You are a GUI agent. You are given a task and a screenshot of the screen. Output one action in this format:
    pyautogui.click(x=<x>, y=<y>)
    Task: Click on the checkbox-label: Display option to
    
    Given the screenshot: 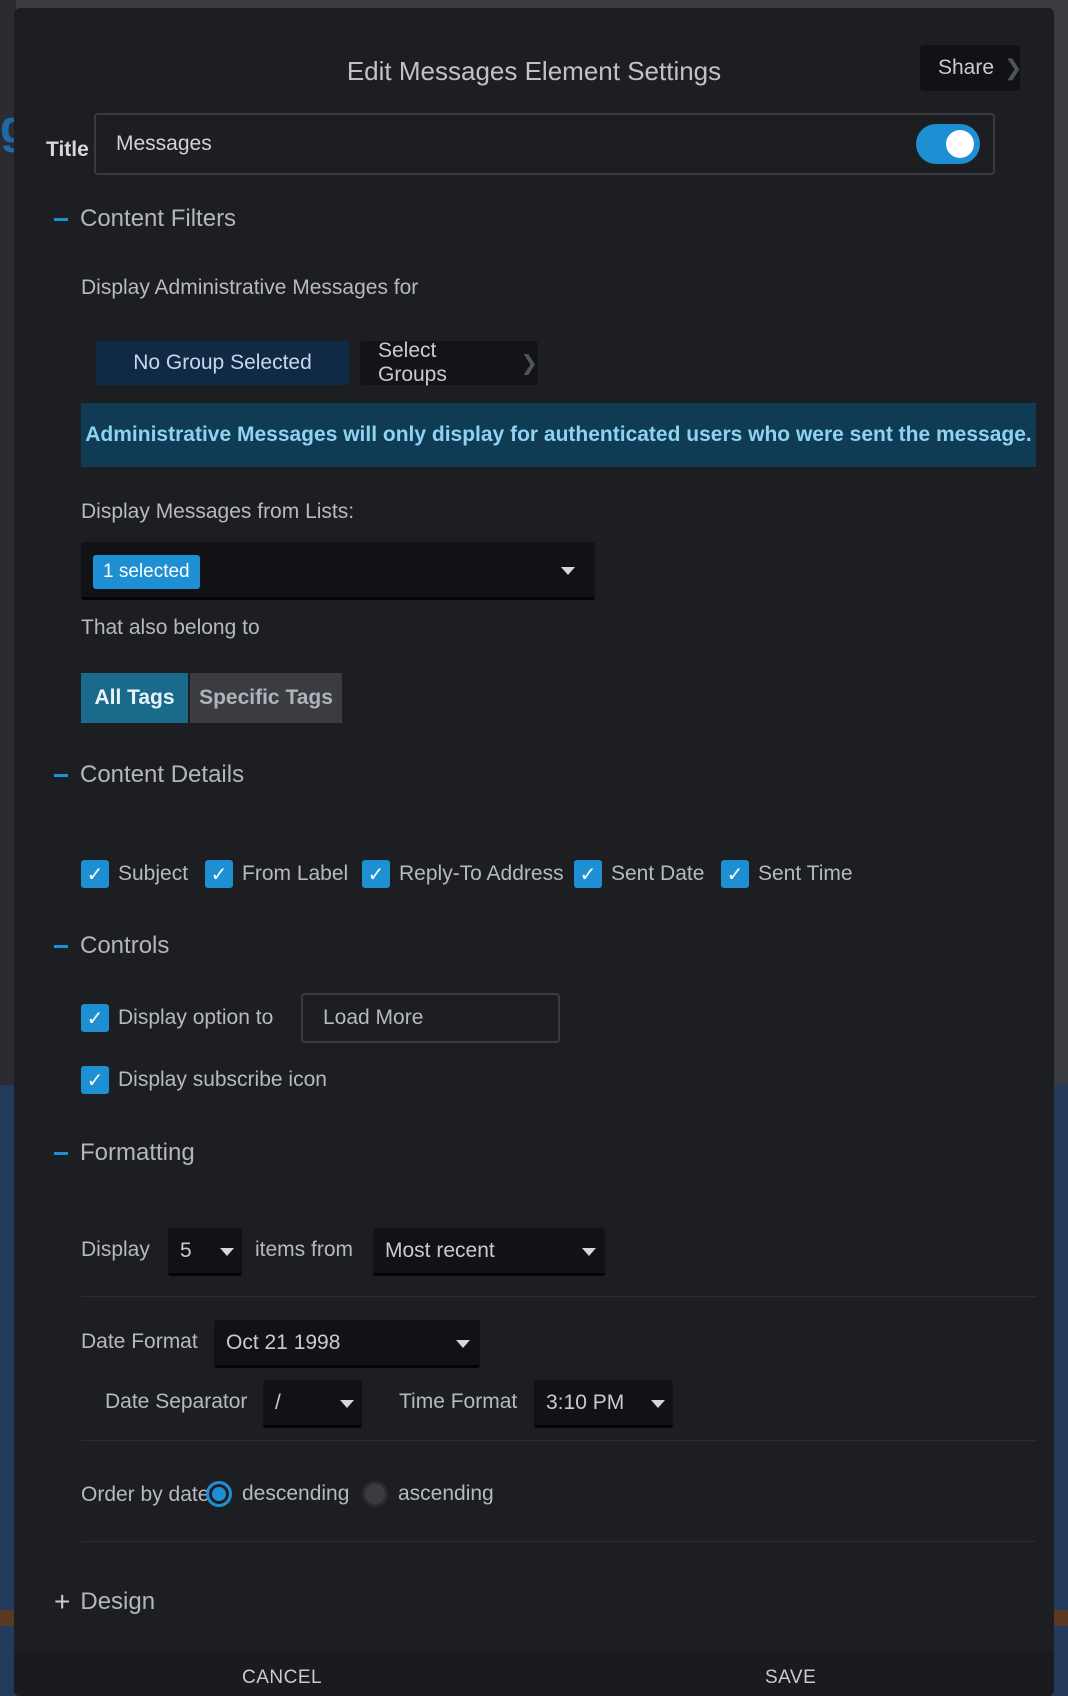 What is the action you would take?
    pyautogui.click(x=196, y=1017)
    